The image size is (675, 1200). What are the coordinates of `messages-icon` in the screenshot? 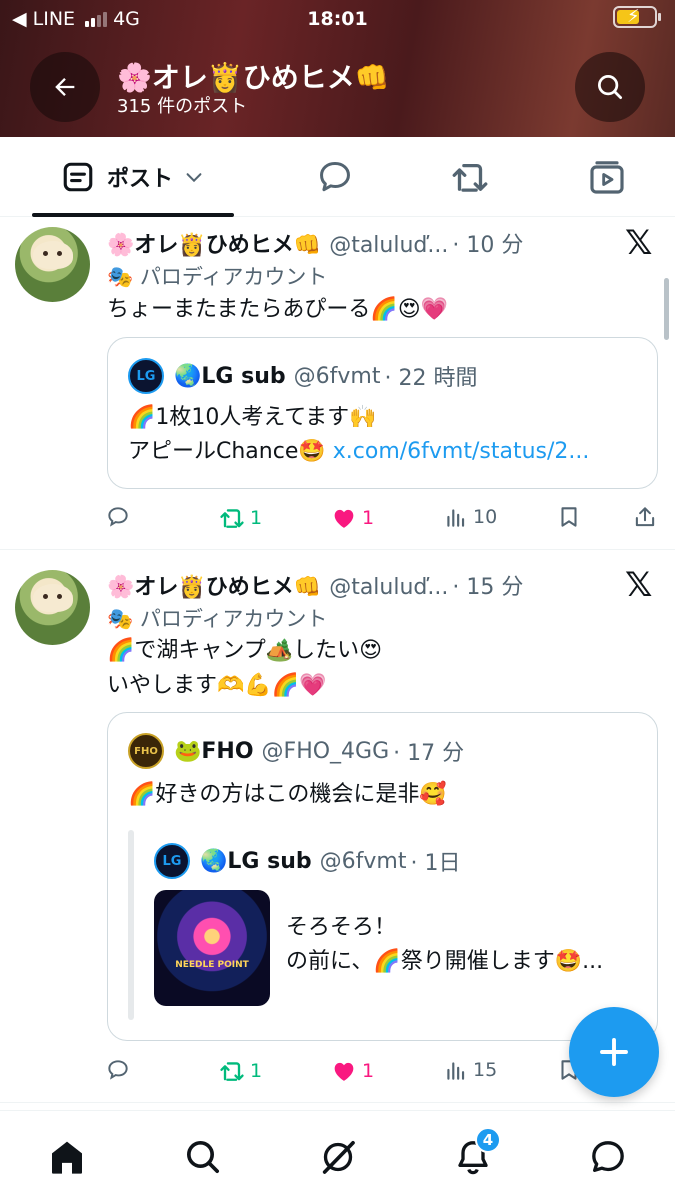 It's located at (608, 1156).